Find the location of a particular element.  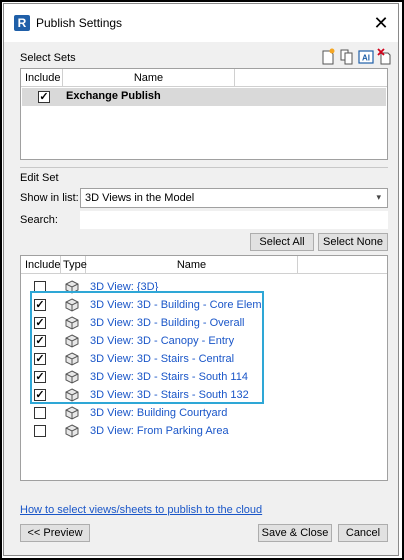

chevron-down-icon: ▾ is located at coordinates (378, 197).